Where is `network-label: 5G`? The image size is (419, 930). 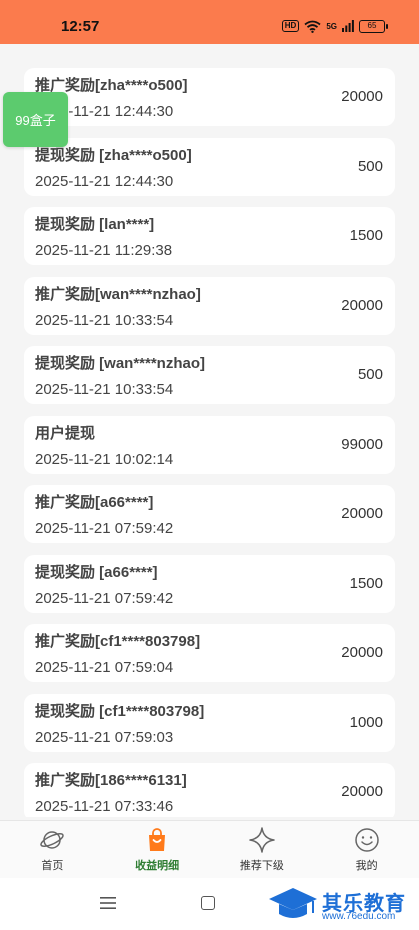
network-label: 5G is located at coordinates (331, 26).